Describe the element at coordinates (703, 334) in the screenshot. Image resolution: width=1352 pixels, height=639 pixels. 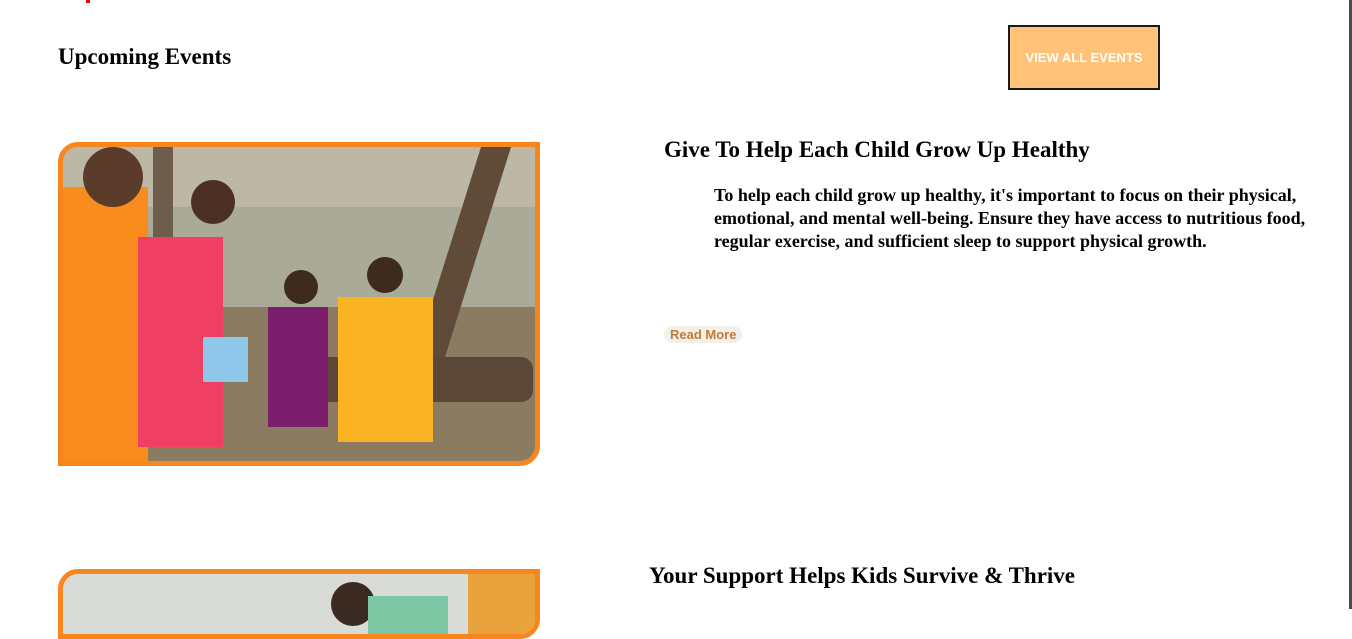
I see `read-more-link: Read More` at that location.